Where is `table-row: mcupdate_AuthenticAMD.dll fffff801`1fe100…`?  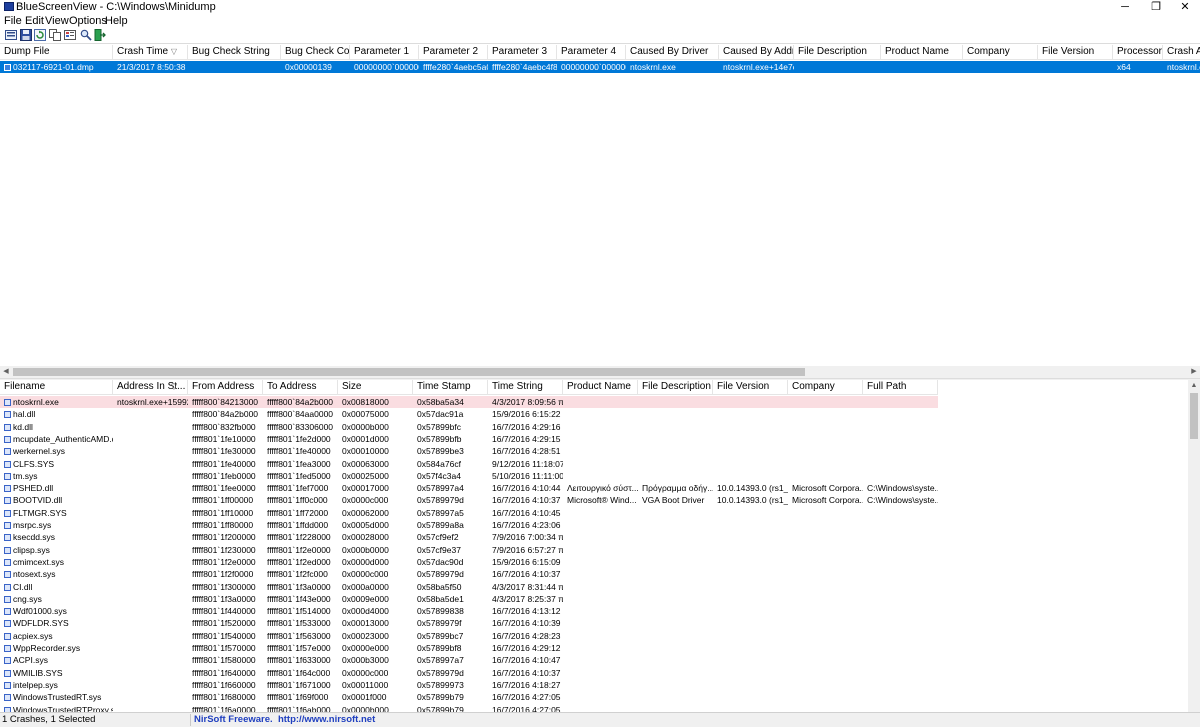 table-row: mcupdate_AuthenticAMD.dll fffff801`1fe100… is located at coordinates (469, 439).